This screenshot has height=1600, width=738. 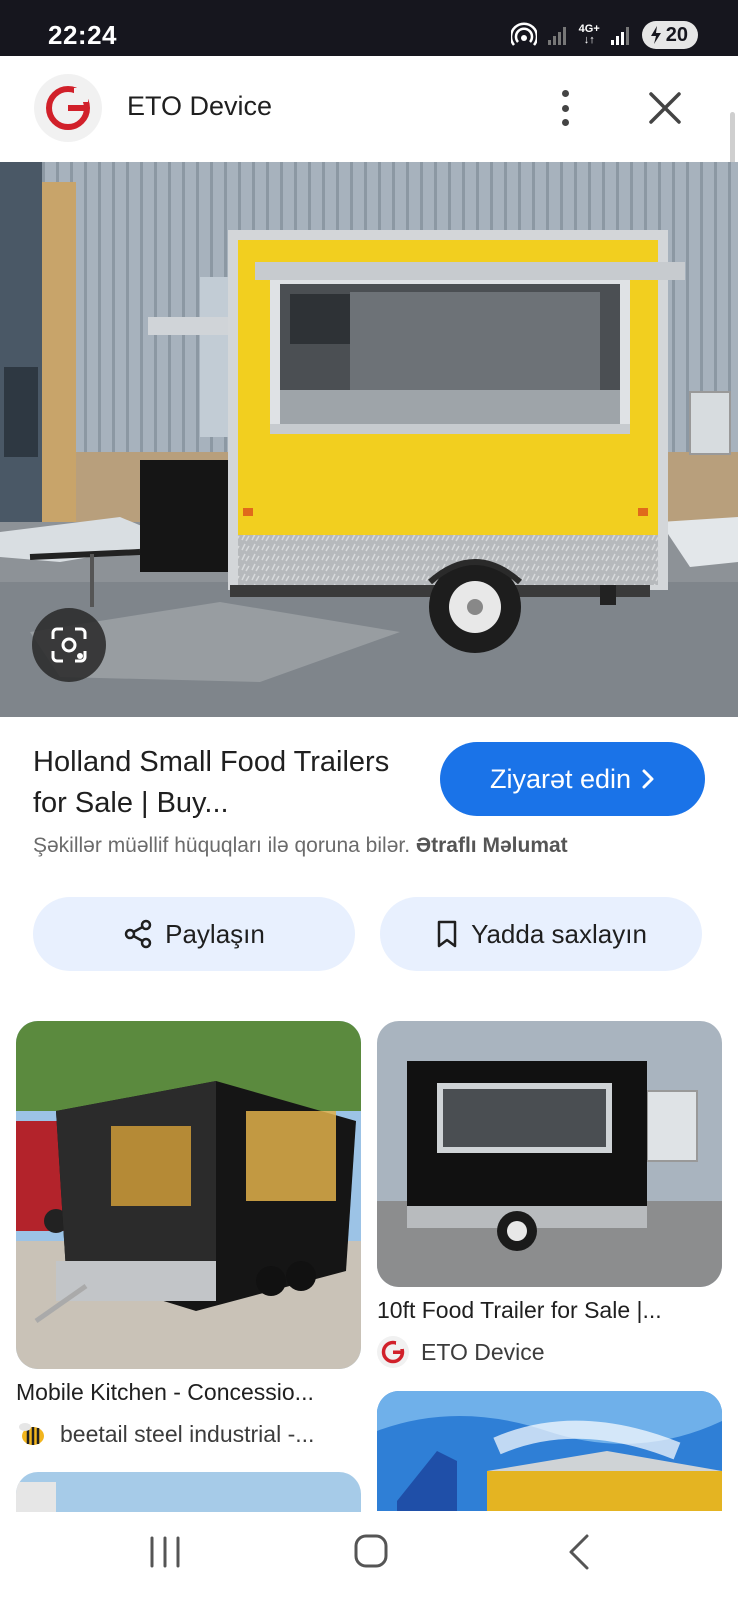 I want to click on back-icon, so click(x=578, y=1552).